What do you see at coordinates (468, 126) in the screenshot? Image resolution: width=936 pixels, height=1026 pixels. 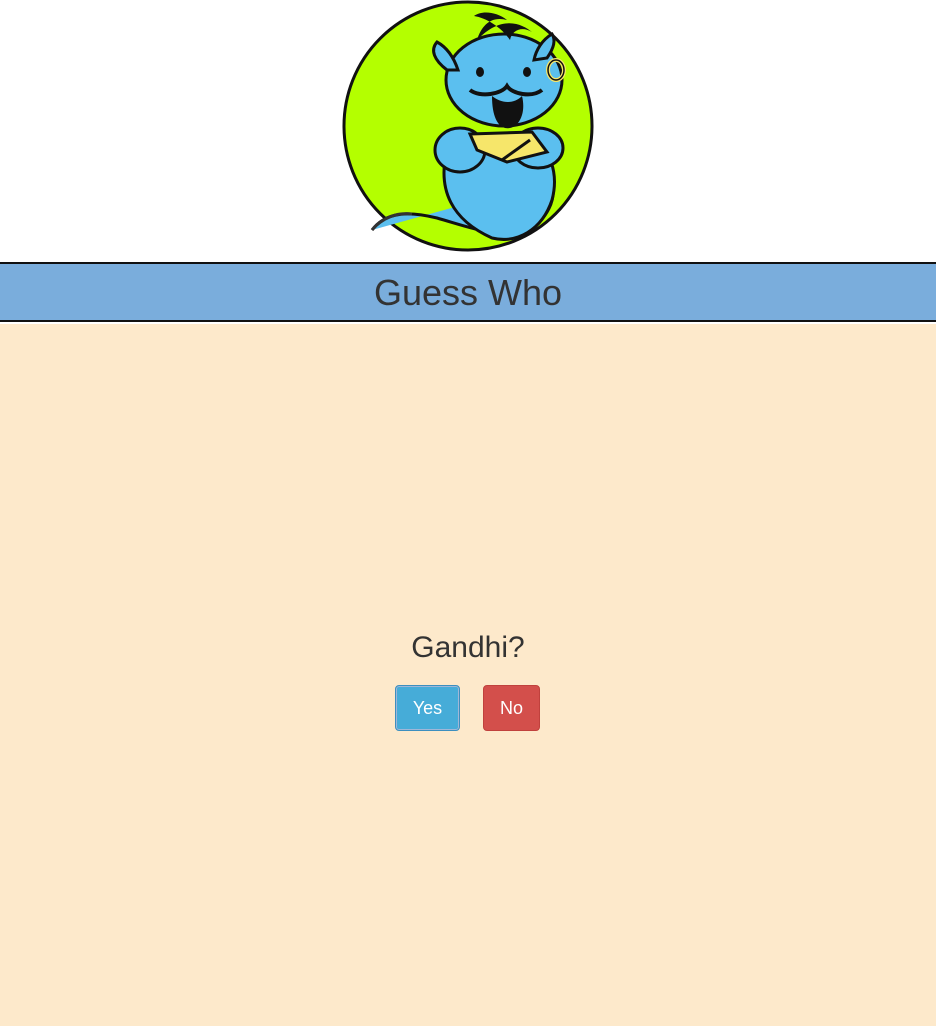 I see `genie-logo-icon` at bounding box center [468, 126].